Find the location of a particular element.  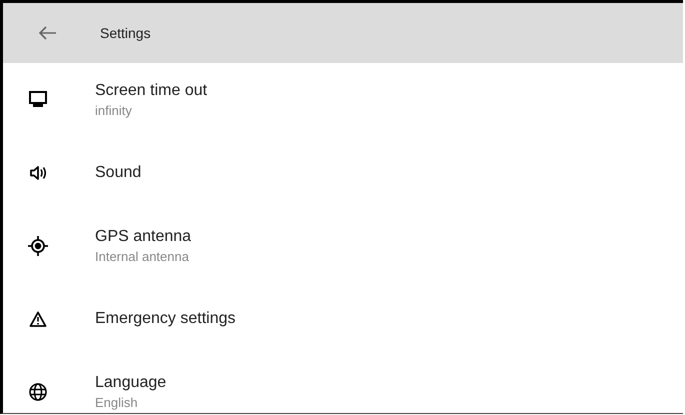

item-title: Language is located at coordinates (130, 383).